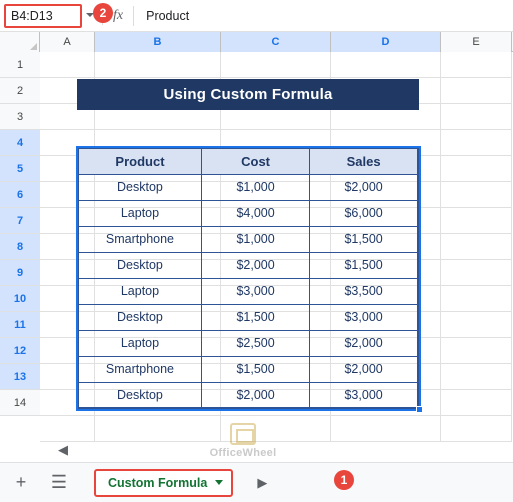 This screenshot has width=513, height=502. What do you see at coordinates (43, 15) in the screenshot?
I see `name-box: B4:D13` at bounding box center [43, 15].